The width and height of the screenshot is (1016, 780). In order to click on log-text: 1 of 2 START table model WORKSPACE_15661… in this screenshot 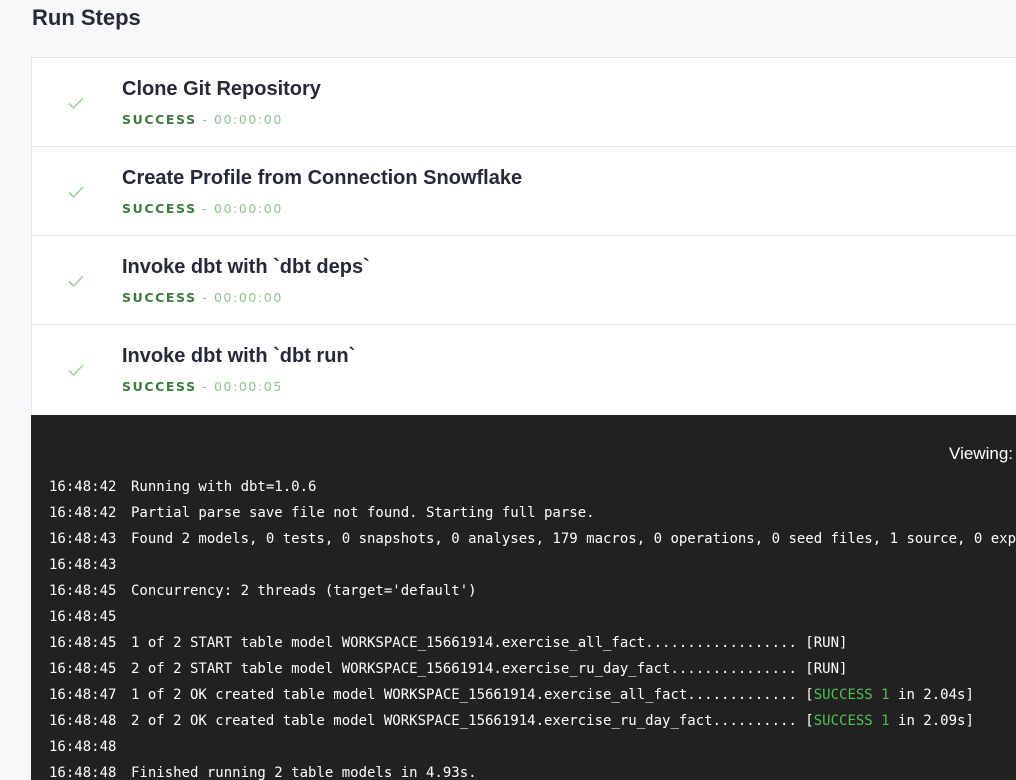, I will do `click(489, 643)`.